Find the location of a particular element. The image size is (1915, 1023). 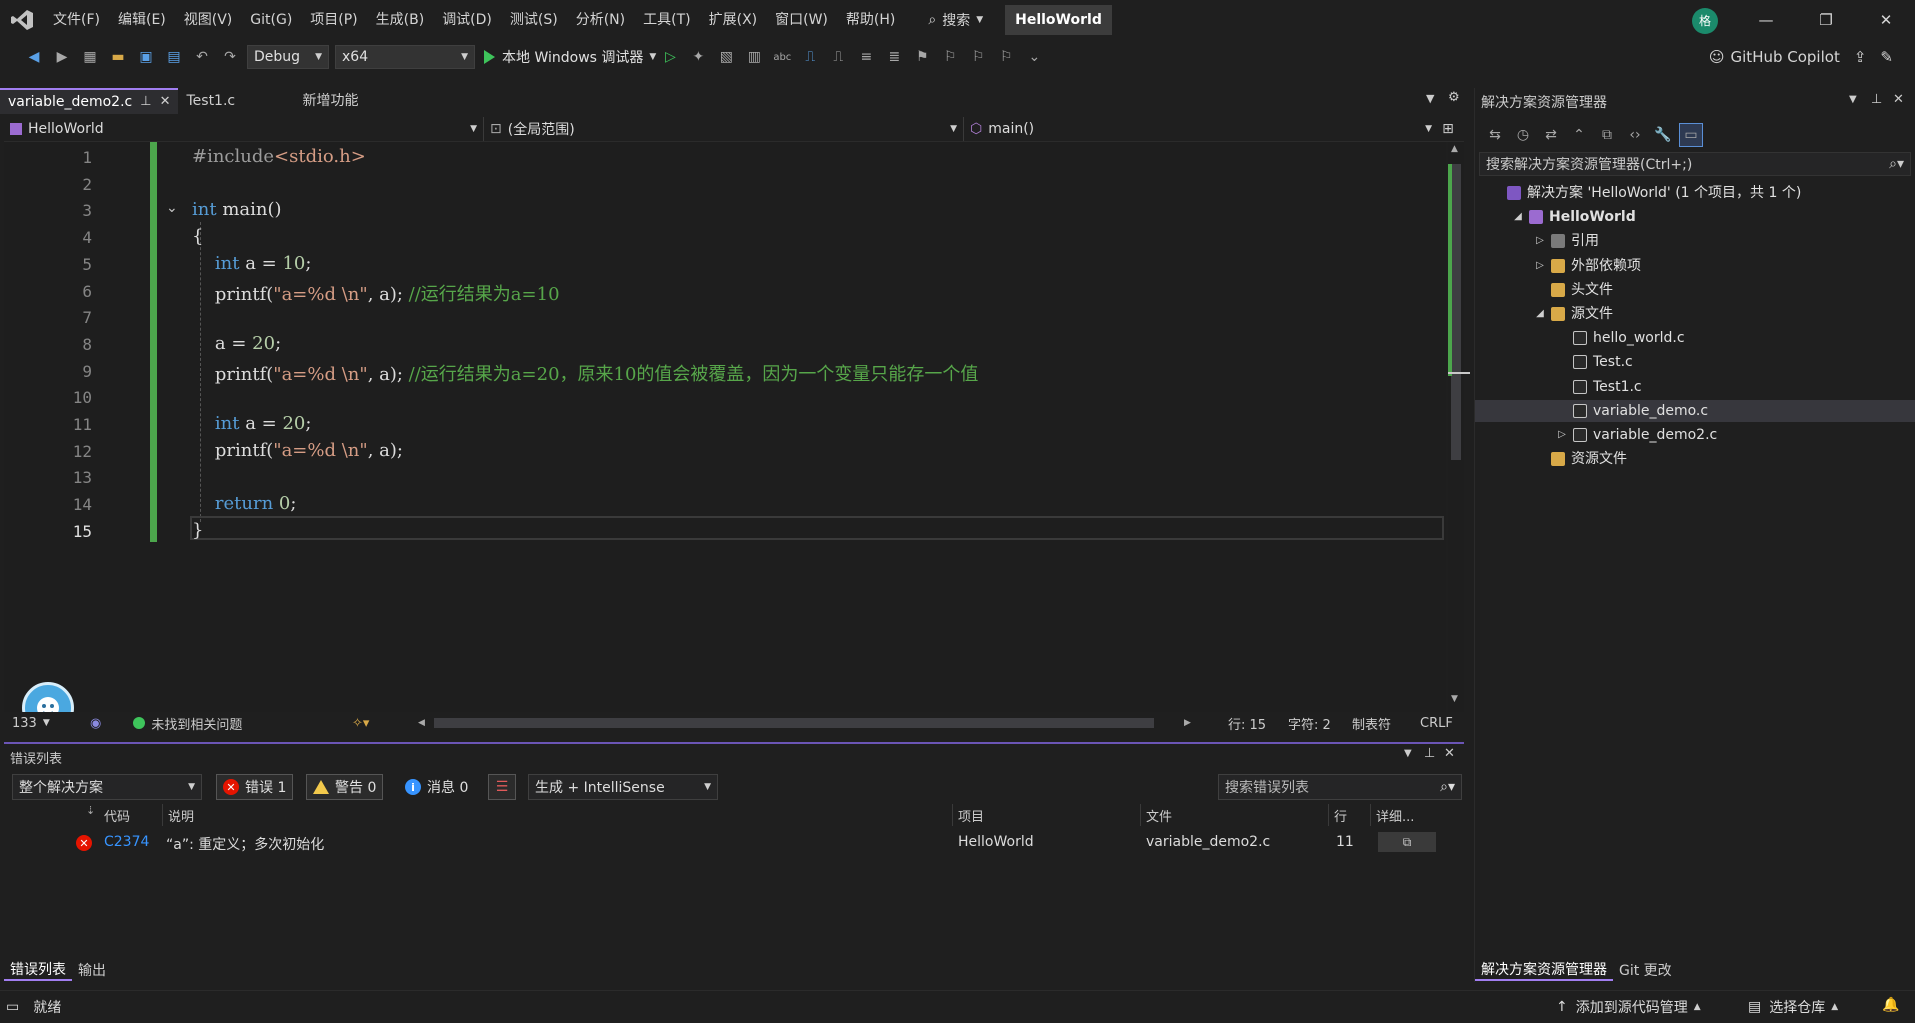

hot-reload-icon: ✦ is located at coordinates (698, 57).